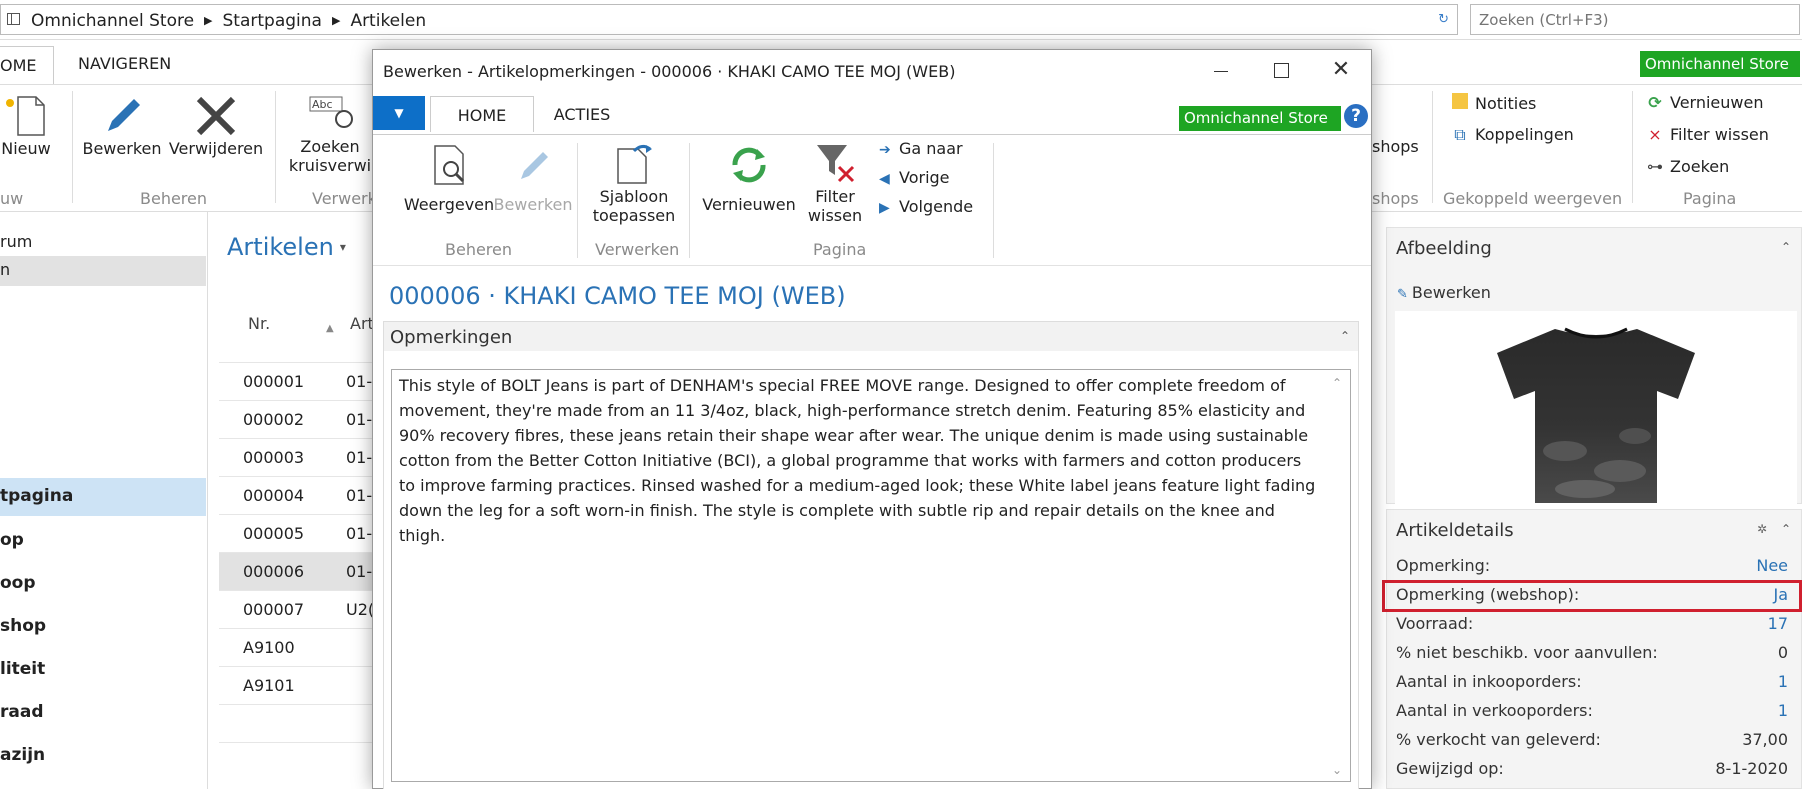 The image size is (1802, 789). What do you see at coordinates (103, 541) in the screenshot?
I see `nav-item: op` at bounding box center [103, 541].